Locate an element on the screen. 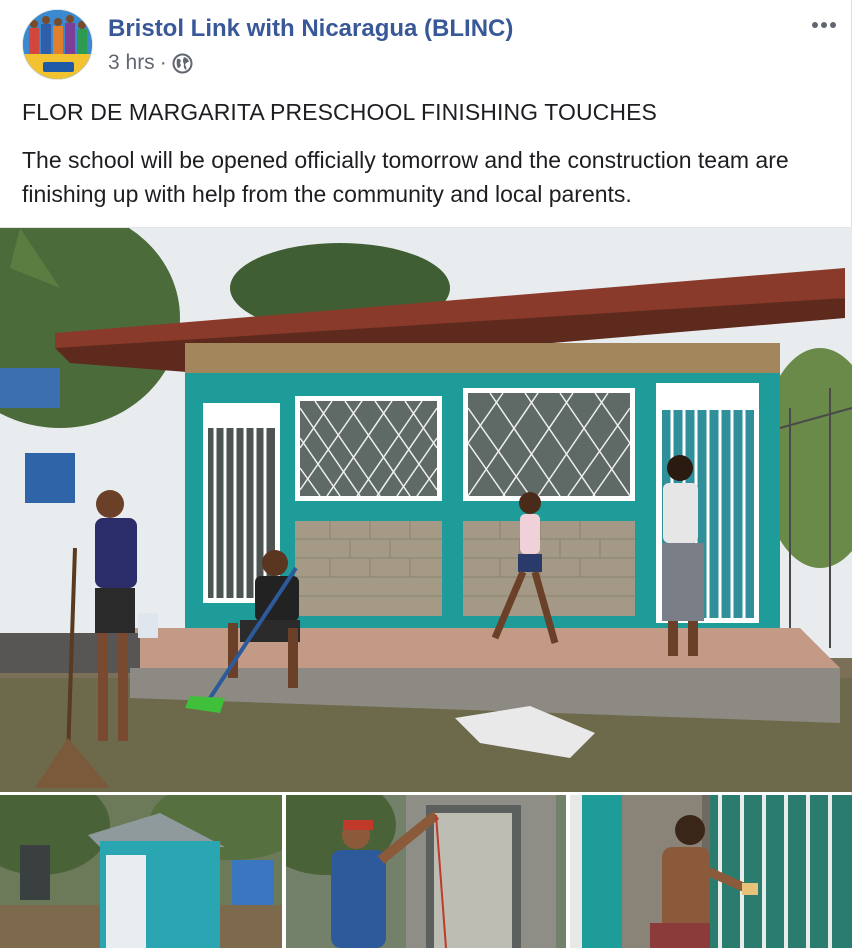 This screenshot has height=948, width=857. globe-icon is located at coordinates (182, 63).